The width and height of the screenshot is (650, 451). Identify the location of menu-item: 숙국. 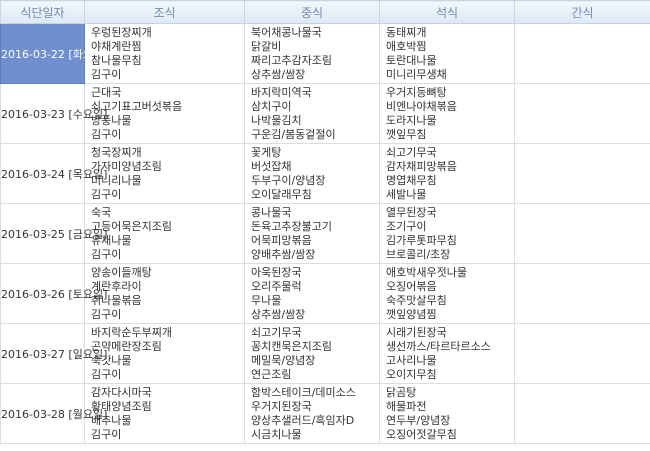
(101, 212).